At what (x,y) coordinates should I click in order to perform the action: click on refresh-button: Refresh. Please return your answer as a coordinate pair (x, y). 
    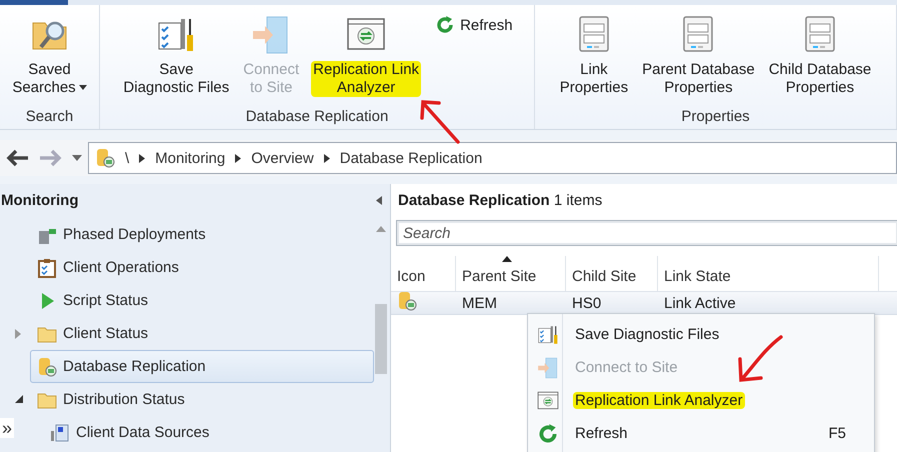
    Looking at the image, I should click on (474, 25).